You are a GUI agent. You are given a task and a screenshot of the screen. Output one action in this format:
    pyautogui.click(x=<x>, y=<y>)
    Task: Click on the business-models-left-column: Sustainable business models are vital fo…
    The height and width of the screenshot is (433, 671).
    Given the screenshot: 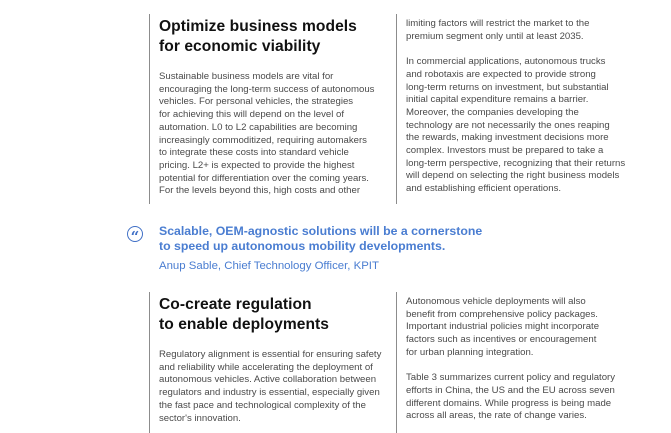 What is the action you would take?
    pyautogui.click(x=266, y=134)
    